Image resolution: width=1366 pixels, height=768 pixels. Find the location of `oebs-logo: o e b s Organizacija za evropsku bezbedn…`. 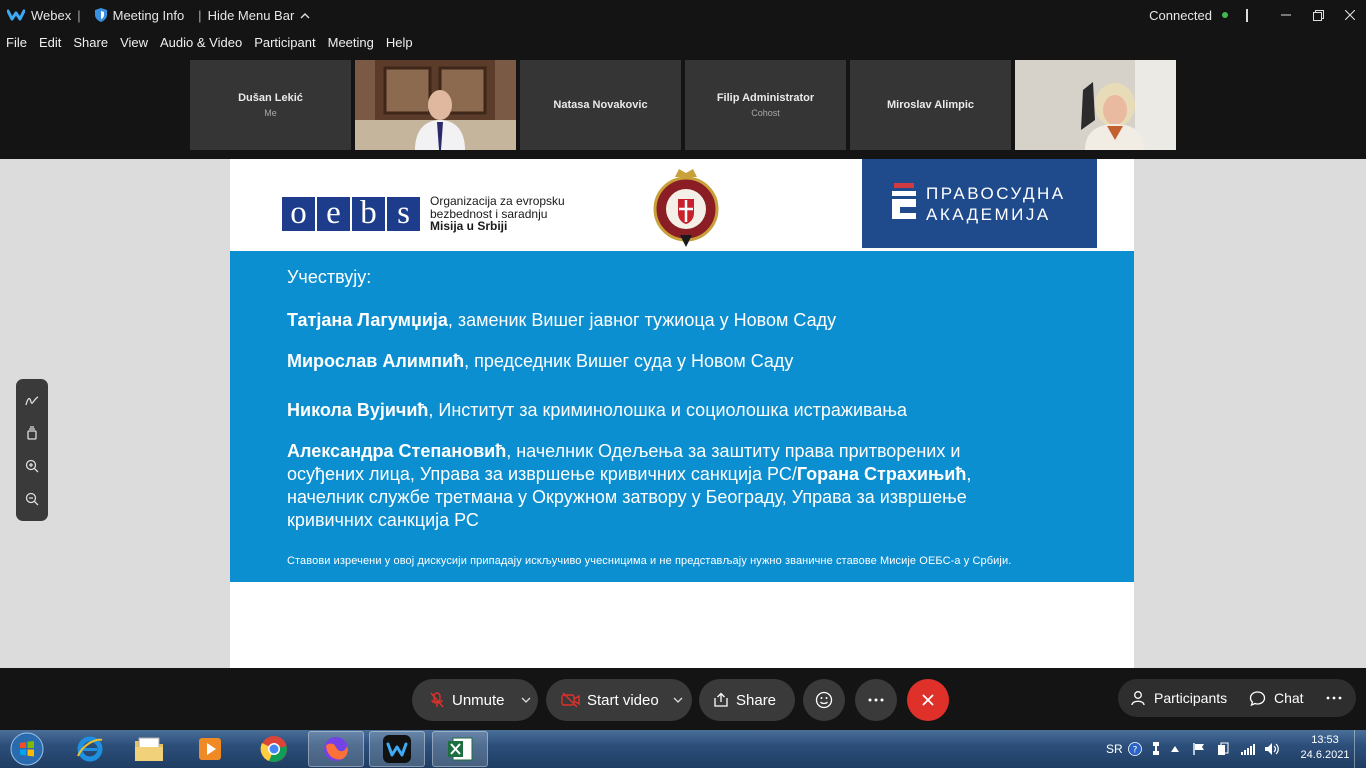

oebs-logo: o e b s Organizacija za evropsku bezbedn… is located at coordinates (423, 214).